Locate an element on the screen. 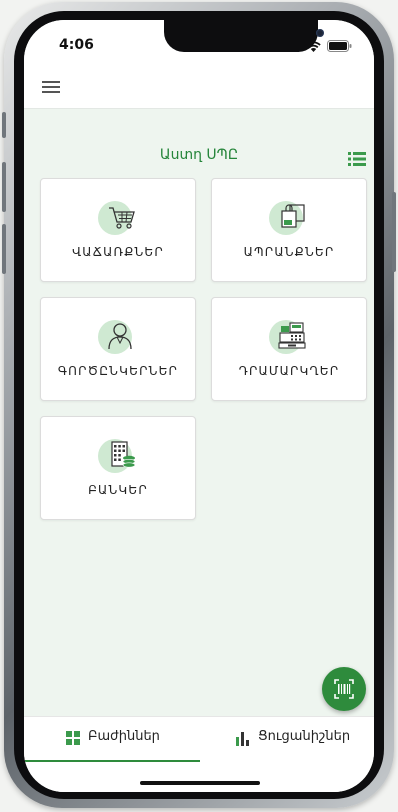 This screenshot has height=812, width=398. bank-icon is located at coordinates (123, 454).